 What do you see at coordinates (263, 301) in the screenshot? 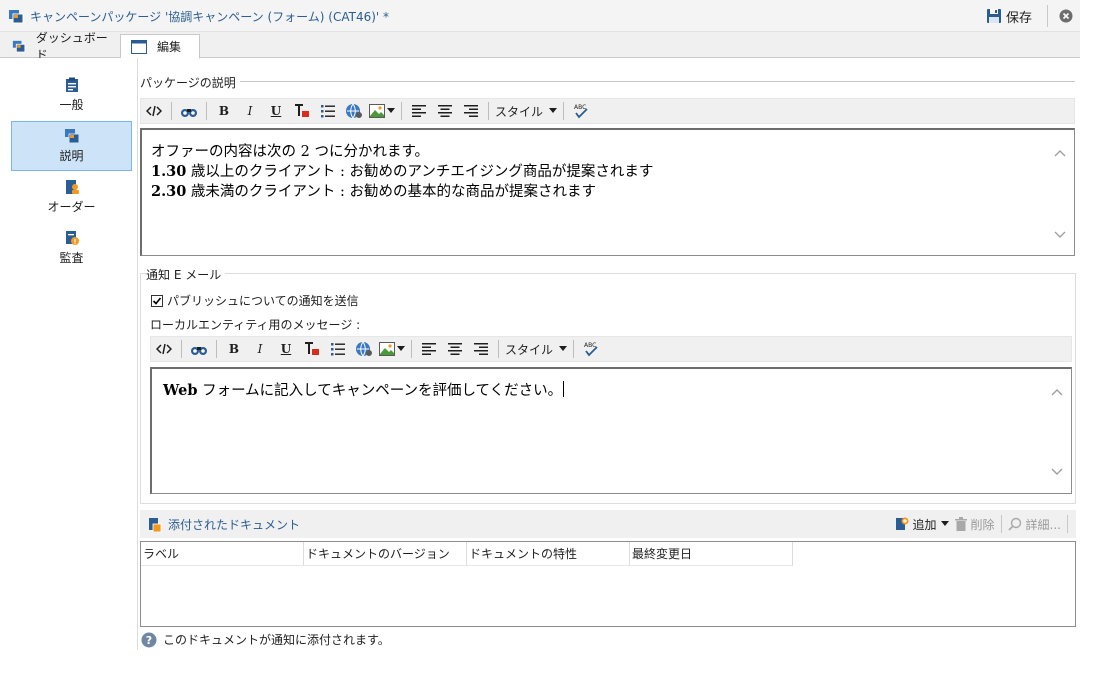
I see `checkbox-label: パブリッシュについての通知を送信` at bounding box center [263, 301].